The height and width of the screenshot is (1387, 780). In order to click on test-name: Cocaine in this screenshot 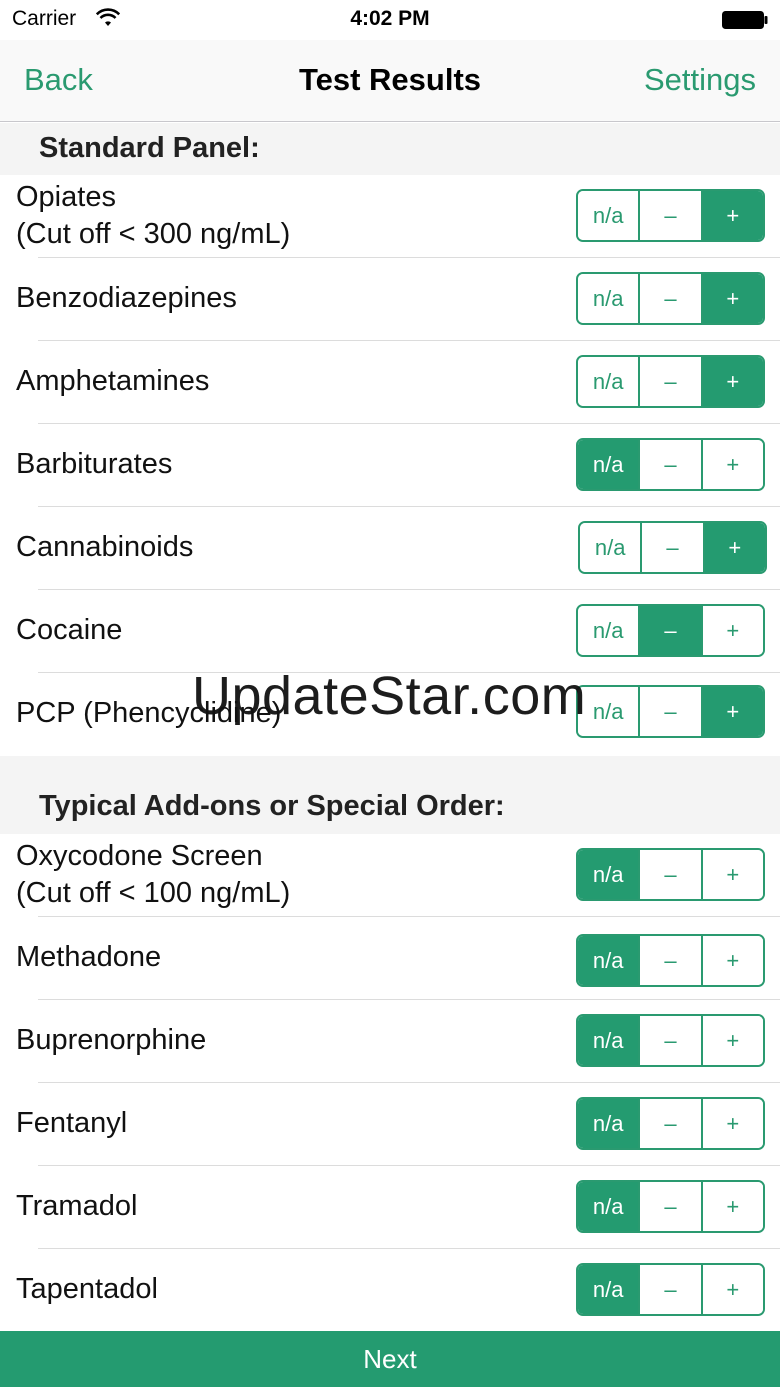, I will do `click(69, 630)`.